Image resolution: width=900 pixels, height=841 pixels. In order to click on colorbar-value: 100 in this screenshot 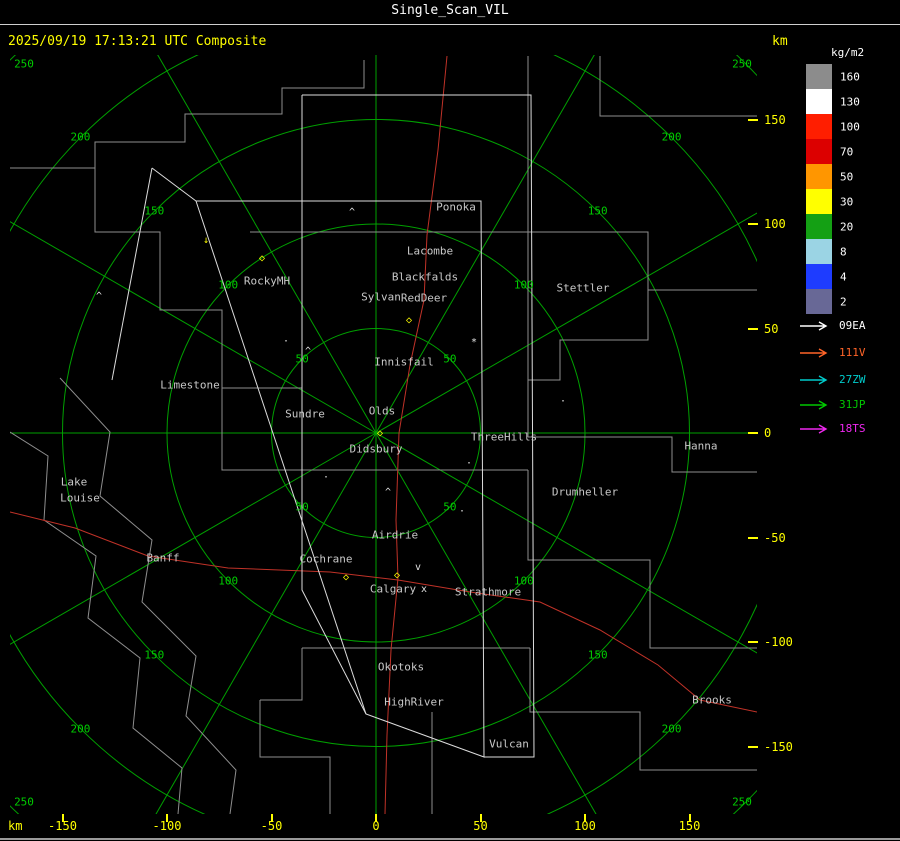, I will do `click(850, 127)`.